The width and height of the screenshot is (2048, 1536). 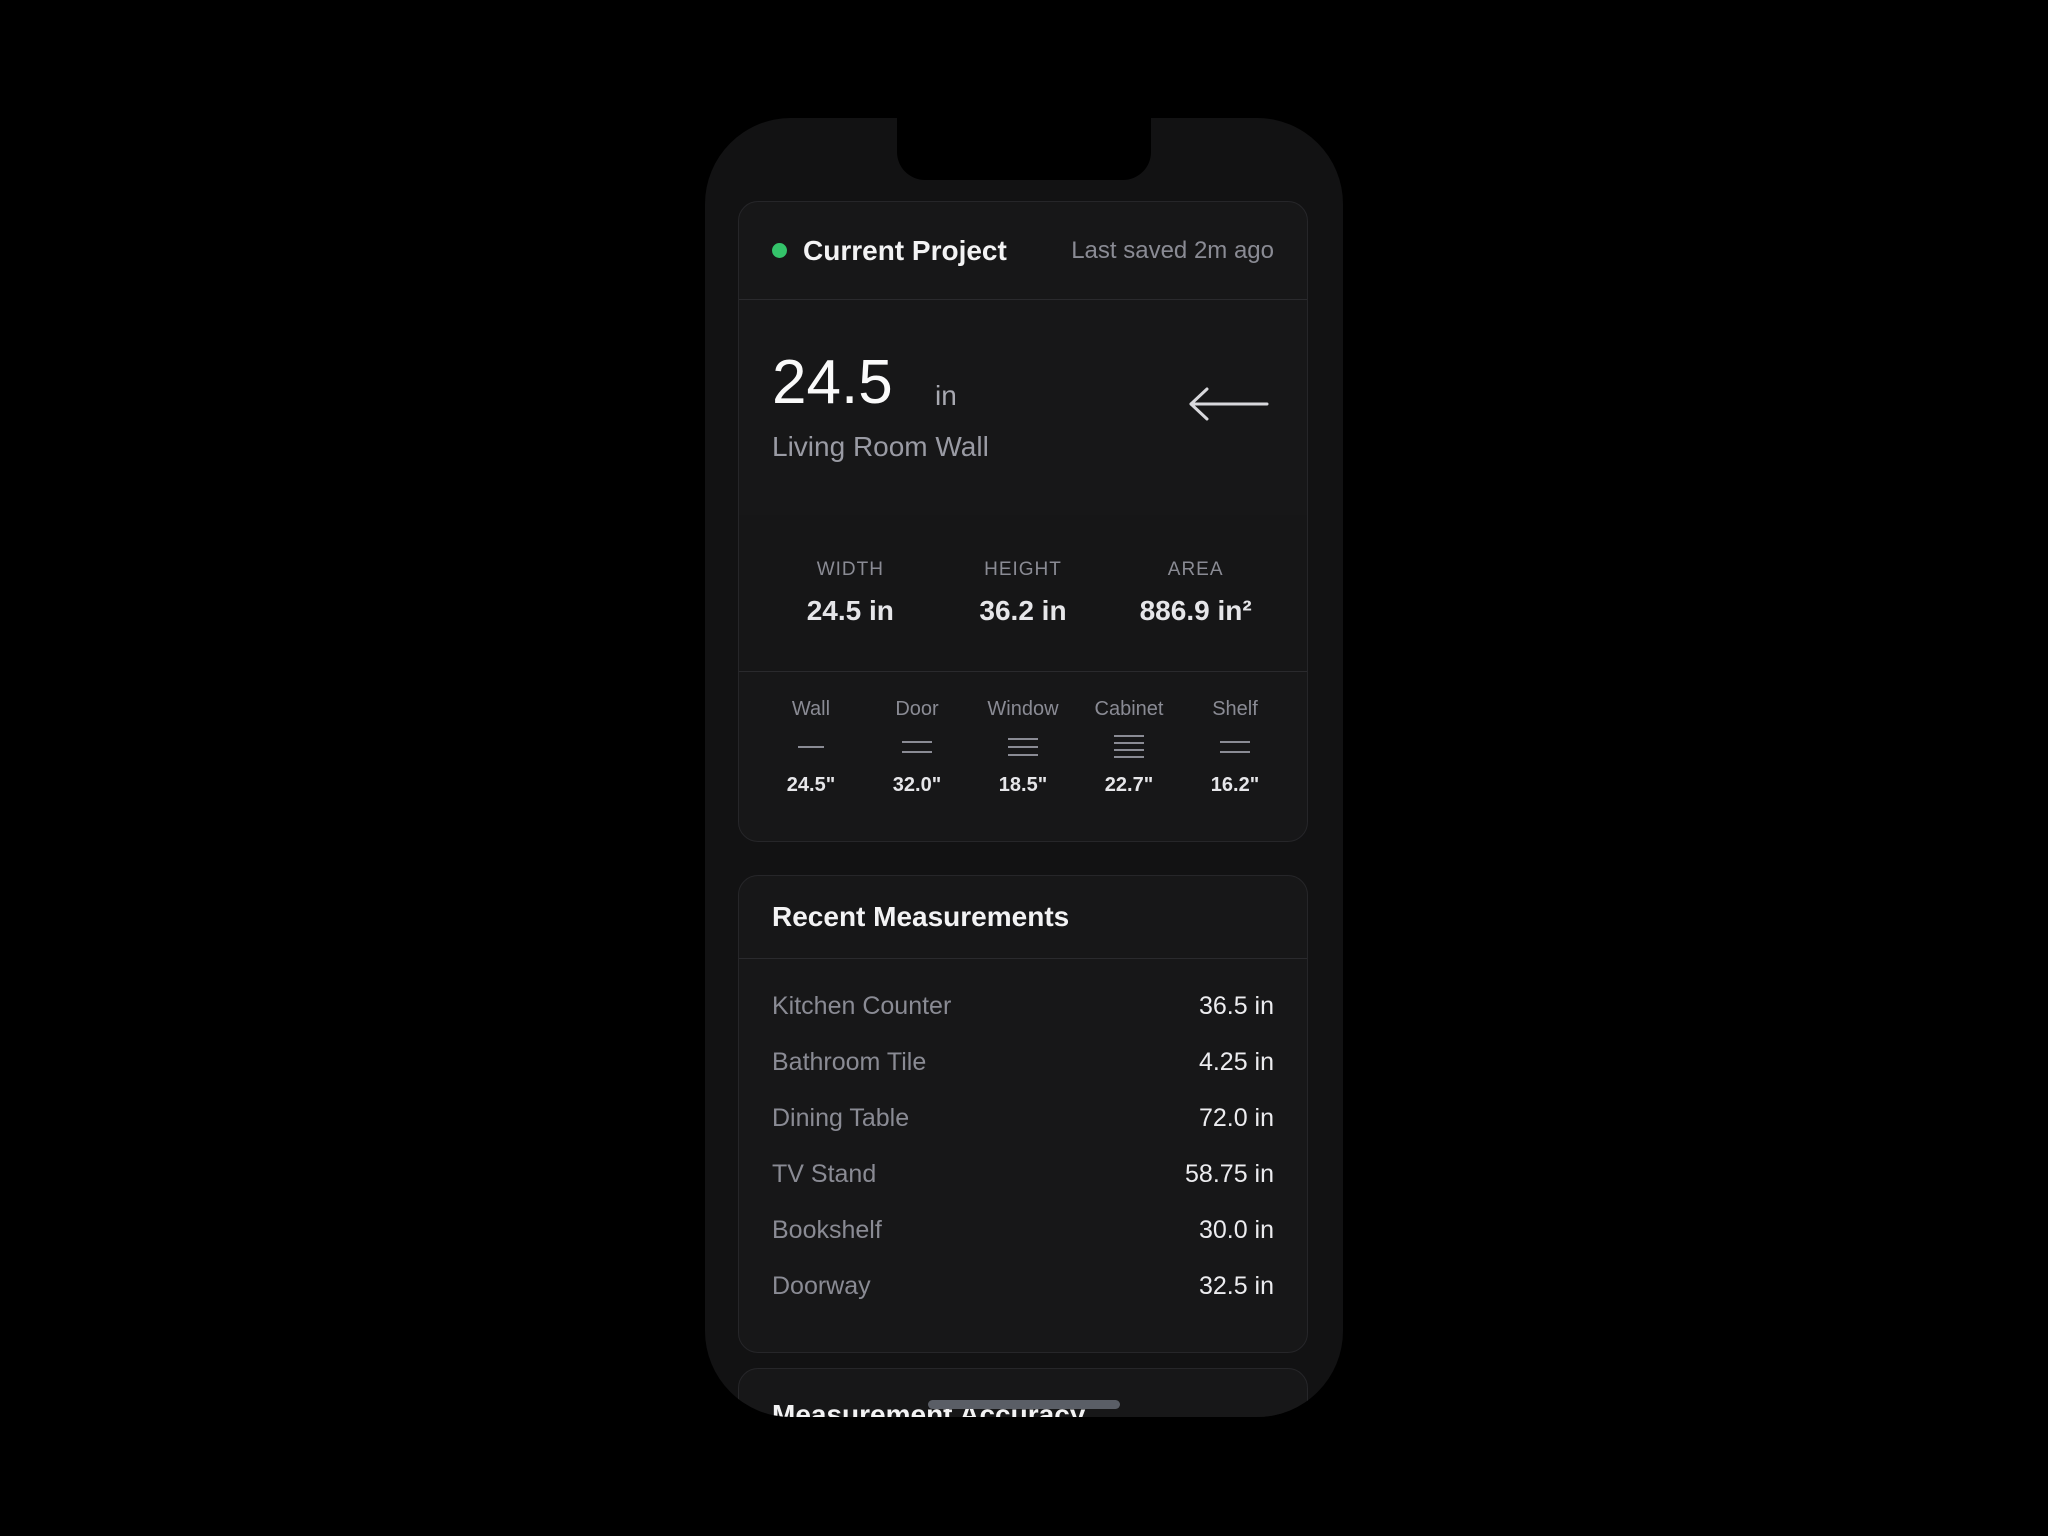 I want to click on type-label: Window, so click(x=1023, y=709).